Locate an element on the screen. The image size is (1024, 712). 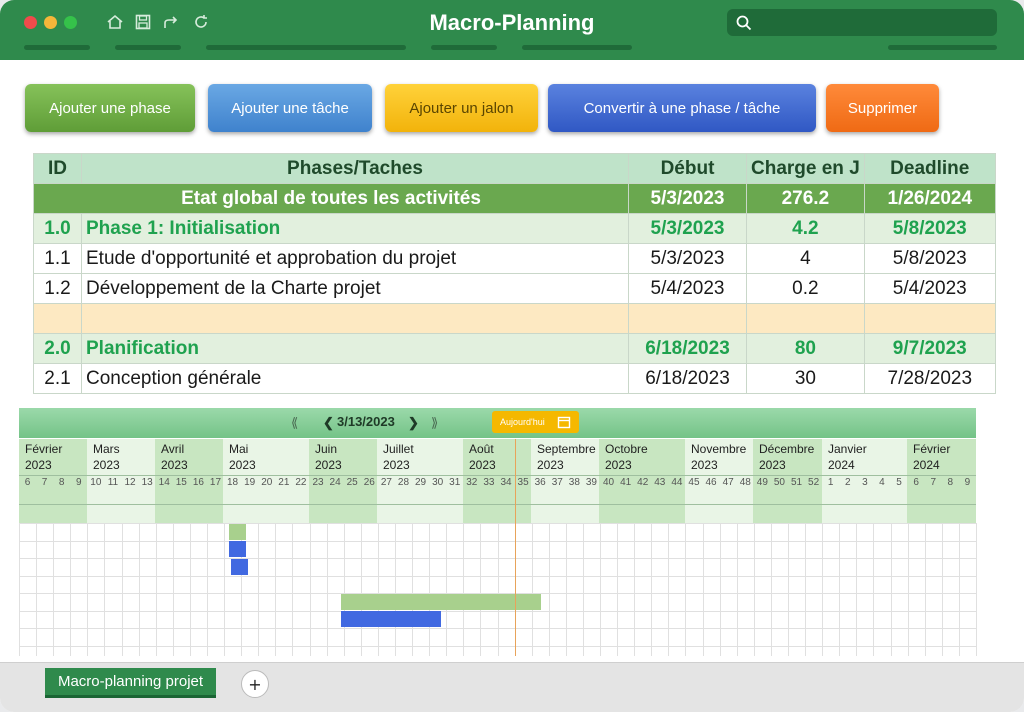
month-name: Juillet is located at coordinates (398, 449).